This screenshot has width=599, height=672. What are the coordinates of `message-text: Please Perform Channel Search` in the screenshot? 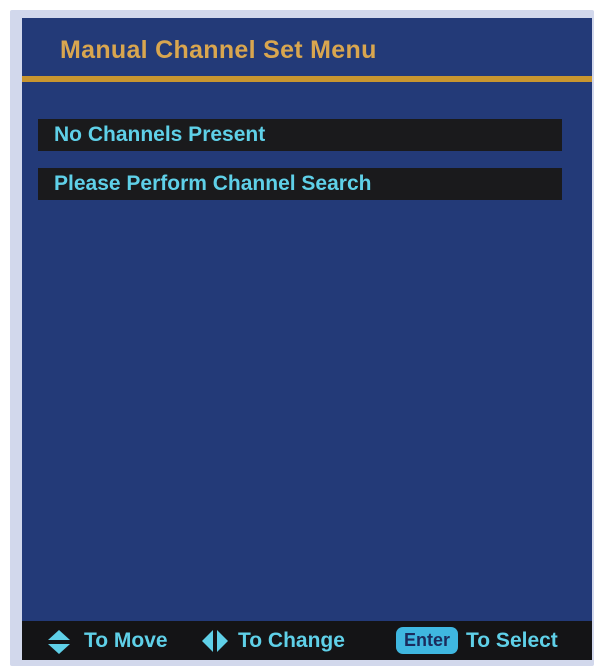 It's located at (213, 183).